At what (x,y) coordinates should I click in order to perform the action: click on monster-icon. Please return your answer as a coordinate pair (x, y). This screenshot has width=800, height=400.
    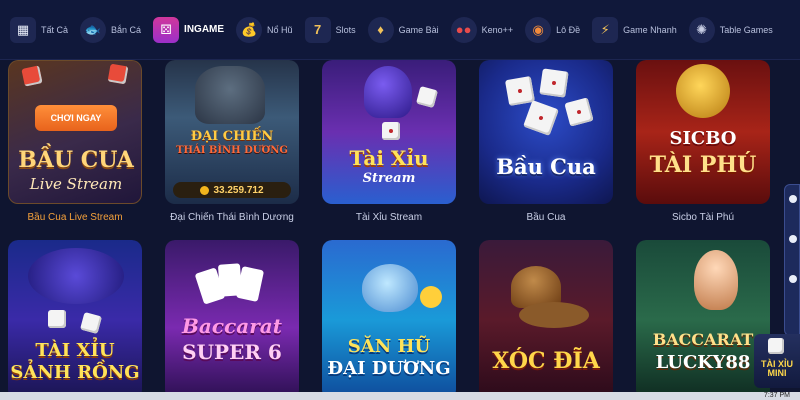
    Looking at the image, I should click on (230, 95).